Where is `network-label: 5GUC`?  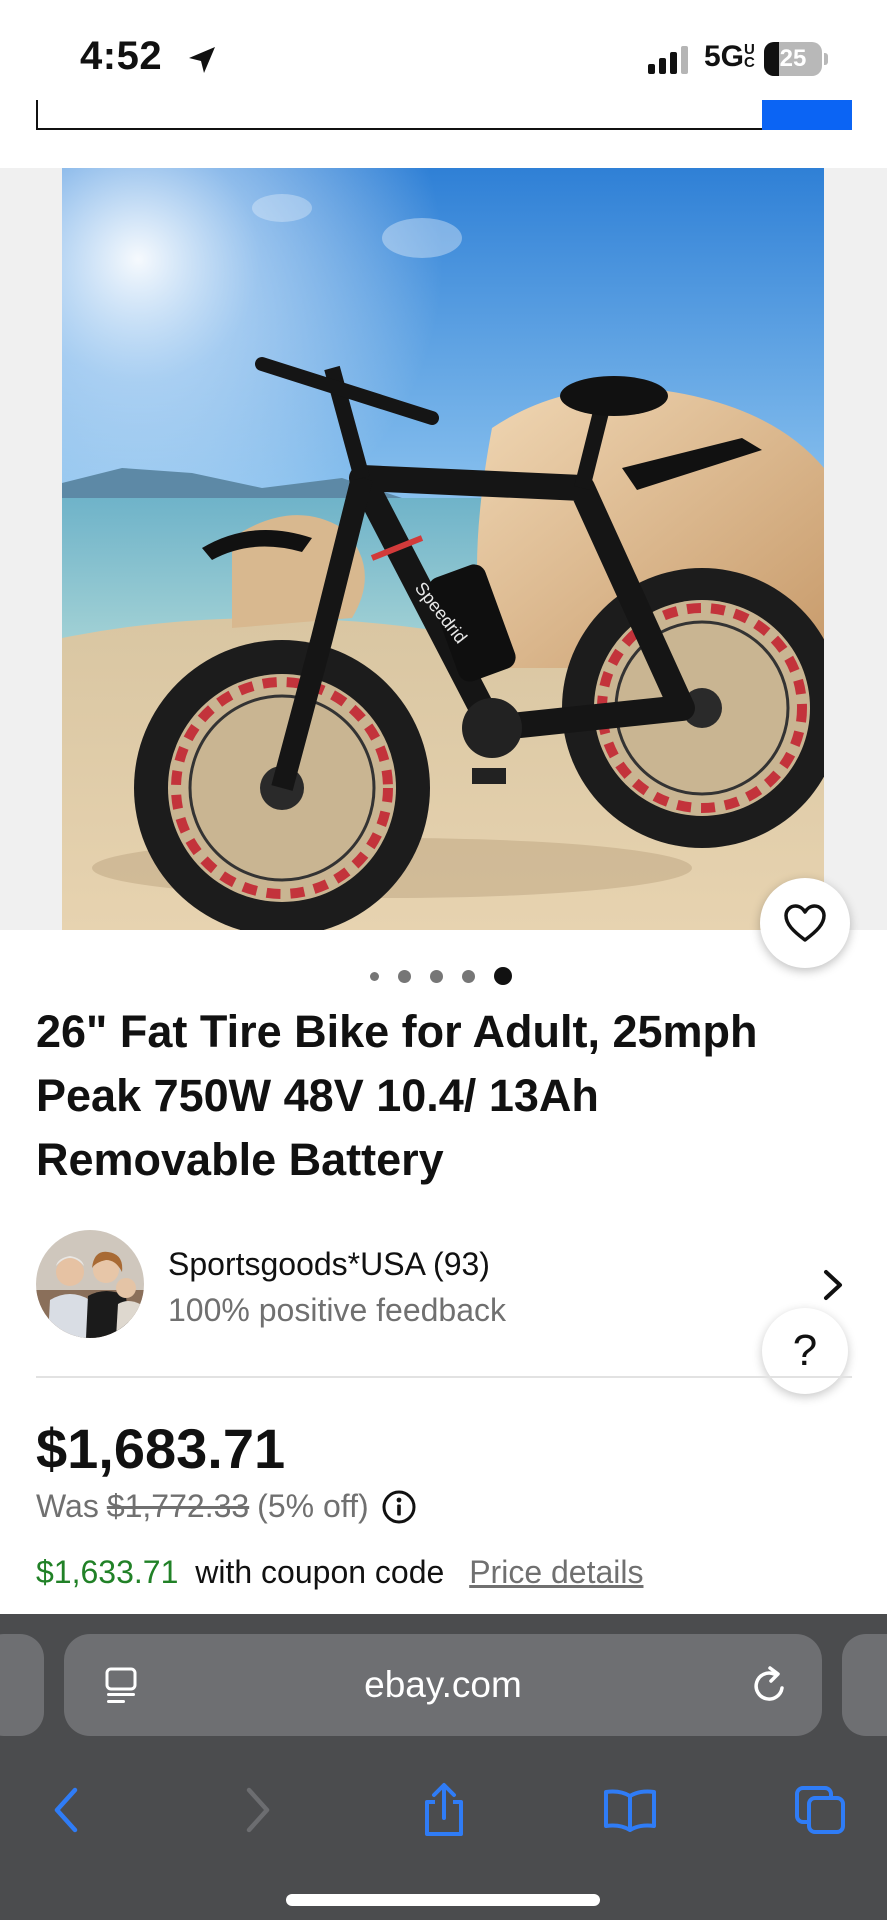 network-label: 5GUC is located at coordinates (729, 56).